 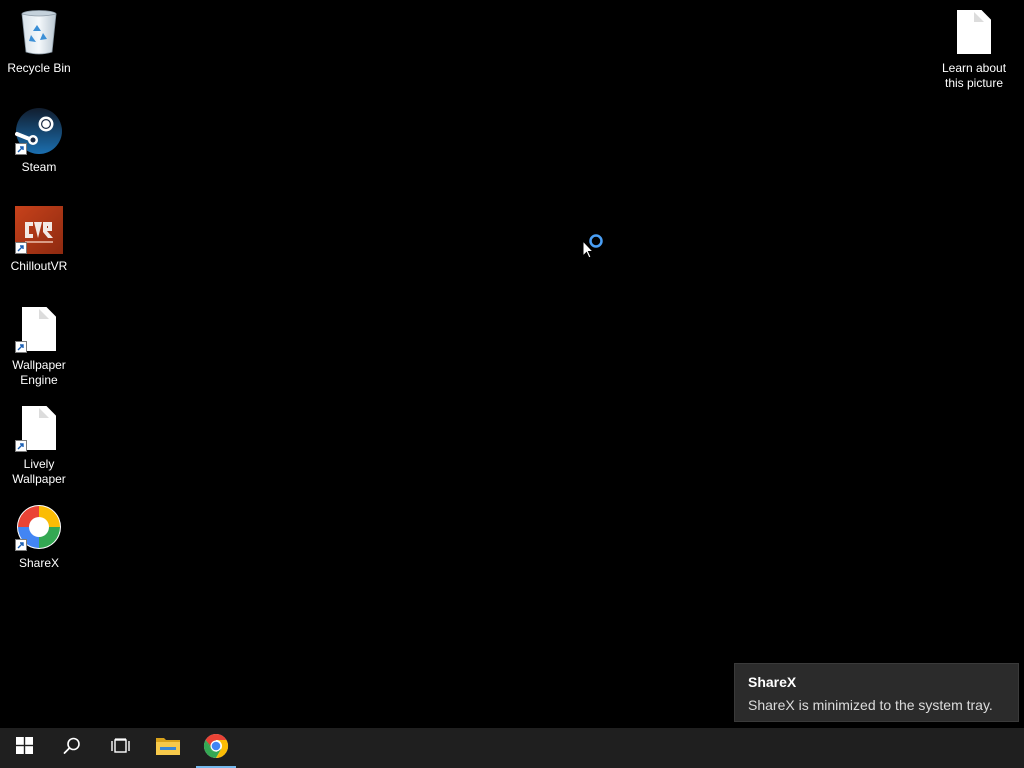 I want to click on search-icon, so click(x=72, y=748).